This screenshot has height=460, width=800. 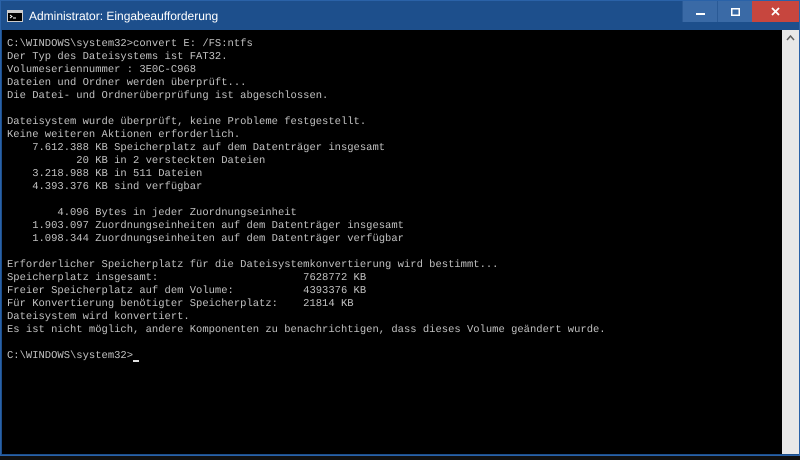 I want to click on console-line: Dateisystem wird konvertiert., so click(x=98, y=317).